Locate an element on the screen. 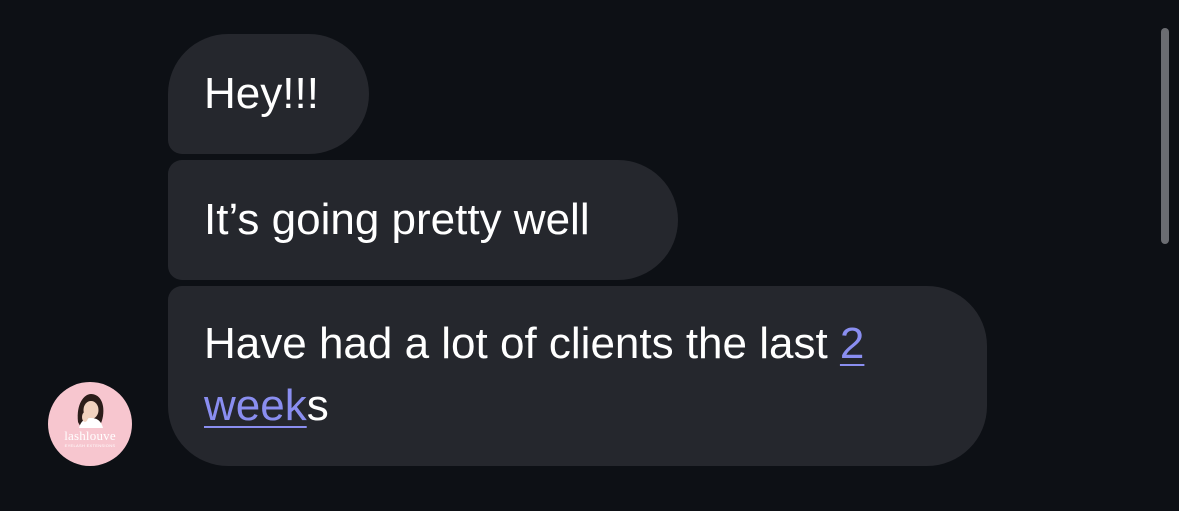  avatar-brand-text: lashlouve is located at coordinates (90, 435).